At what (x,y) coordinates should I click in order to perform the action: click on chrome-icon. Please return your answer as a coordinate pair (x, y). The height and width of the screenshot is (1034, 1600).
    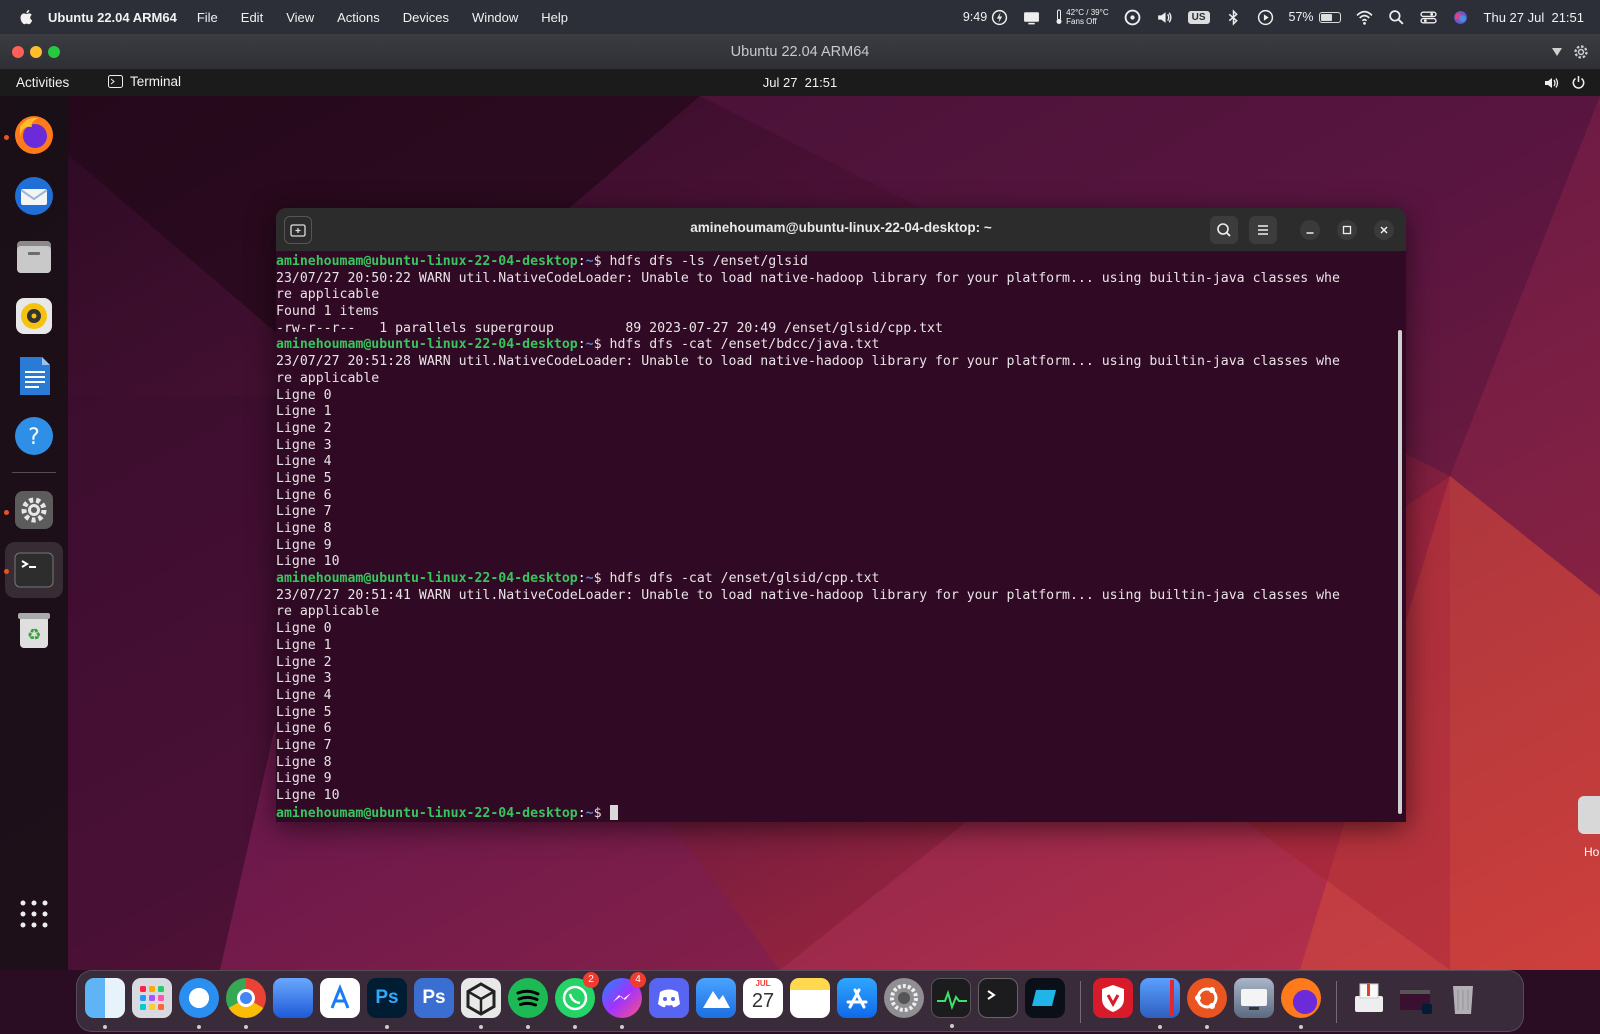
    Looking at the image, I should click on (246, 1003).